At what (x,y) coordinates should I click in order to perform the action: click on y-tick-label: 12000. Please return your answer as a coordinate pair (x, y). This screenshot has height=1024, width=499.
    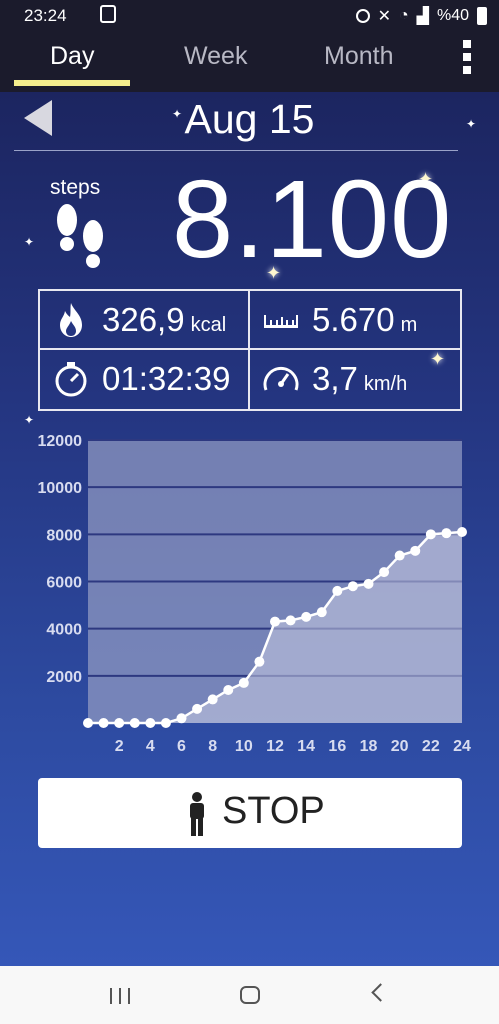
    Looking at the image, I should click on (60, 441).